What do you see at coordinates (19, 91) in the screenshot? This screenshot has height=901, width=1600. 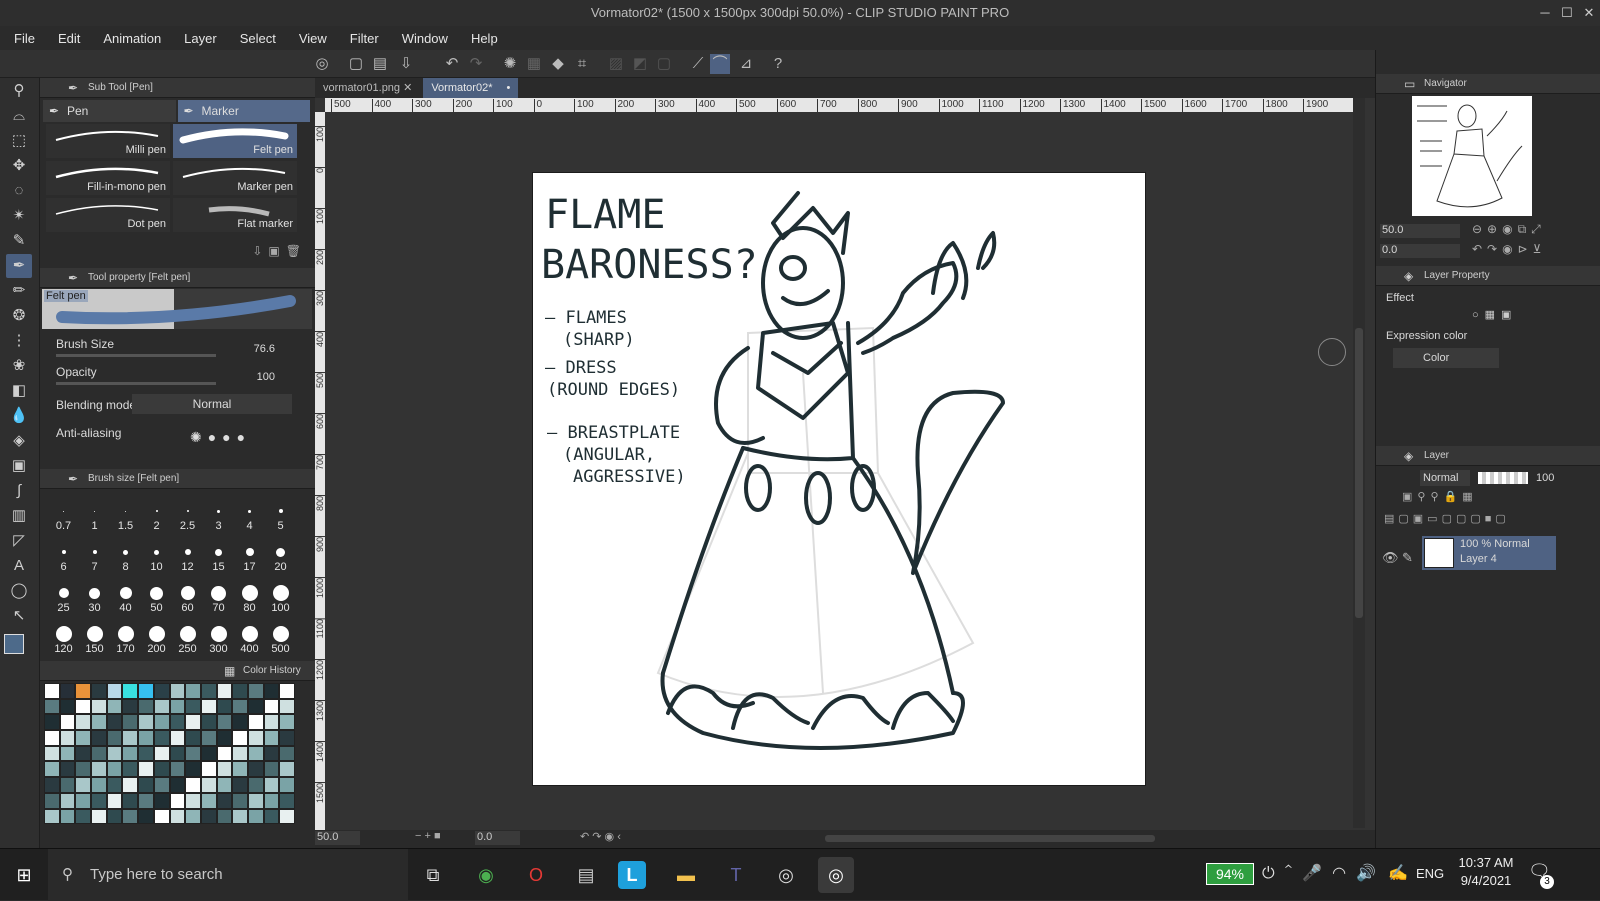 I see `zoom-tool-icon: ⚲` at bounding box center [19, 91].